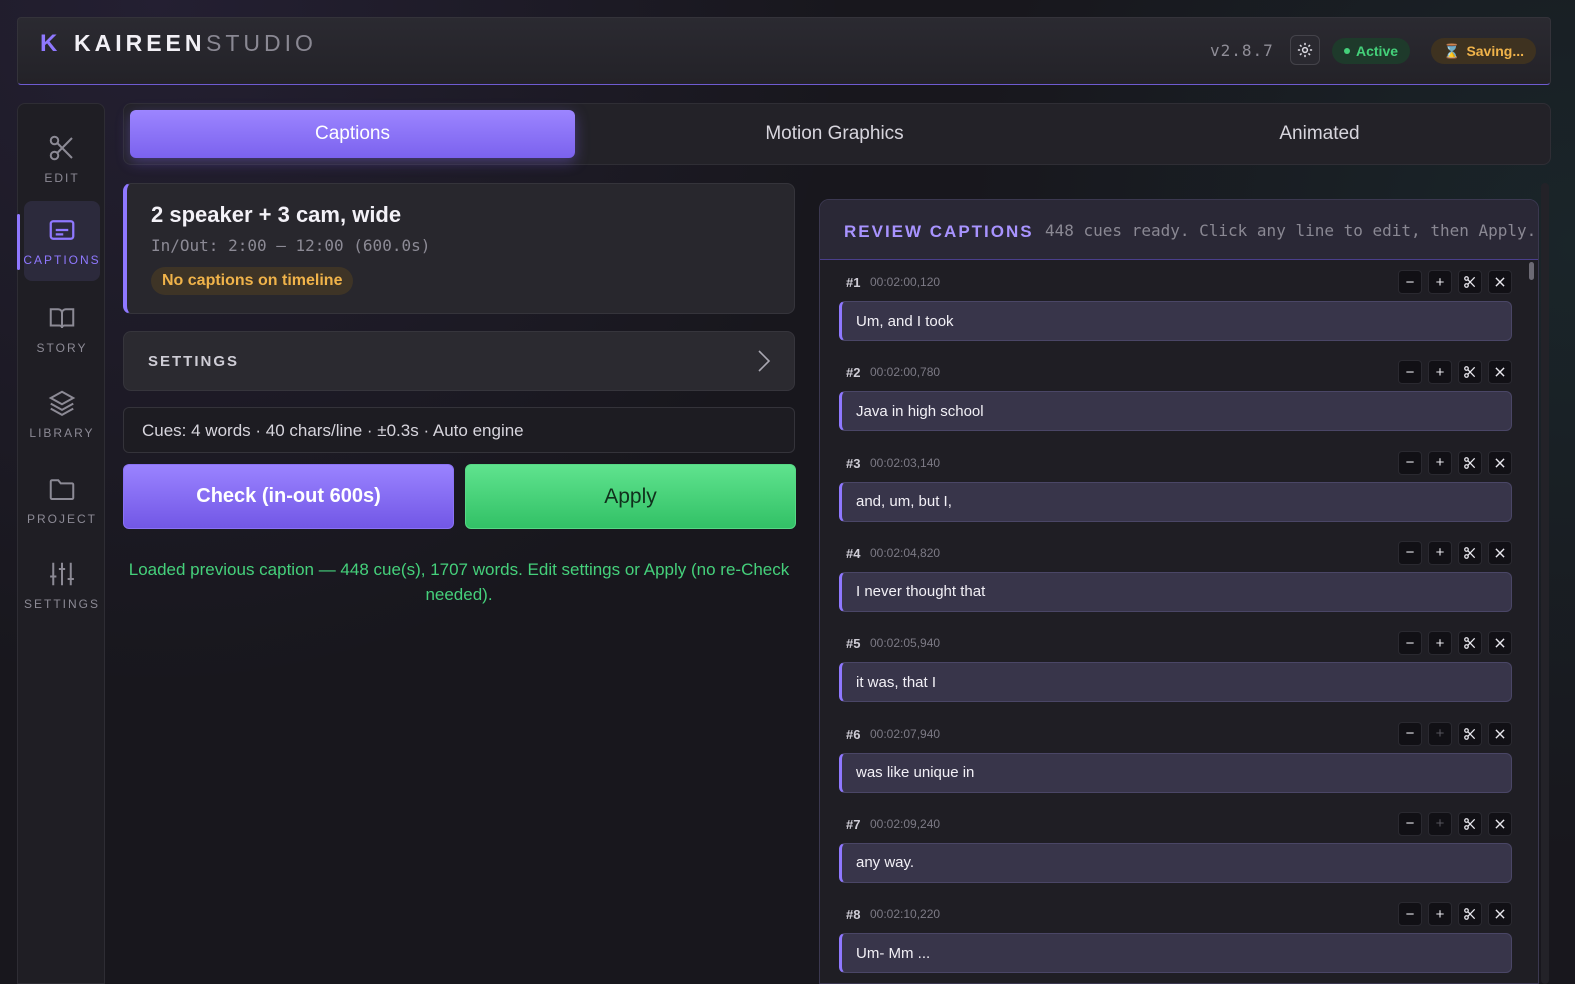  I want to click on cue-number: #2, so click(853, 373).